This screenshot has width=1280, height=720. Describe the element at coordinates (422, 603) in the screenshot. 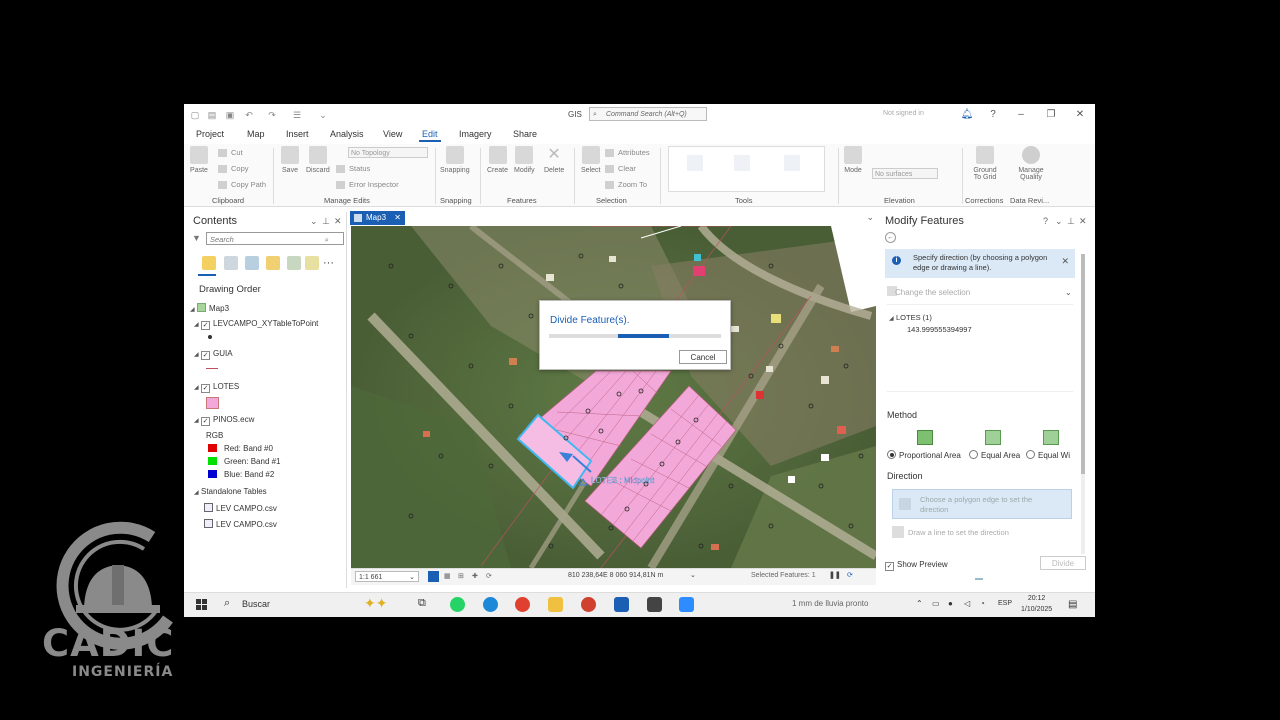

I see `task-view-icon: ⧉` at that location.